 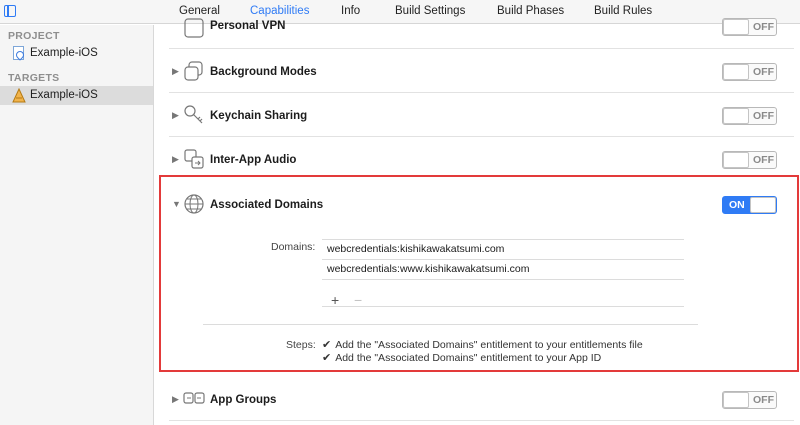 What do you see at coordinates (253, 160) in the screenshot?
I see `capability-title: Inter-App Audio` at bounding box center [253, 160].